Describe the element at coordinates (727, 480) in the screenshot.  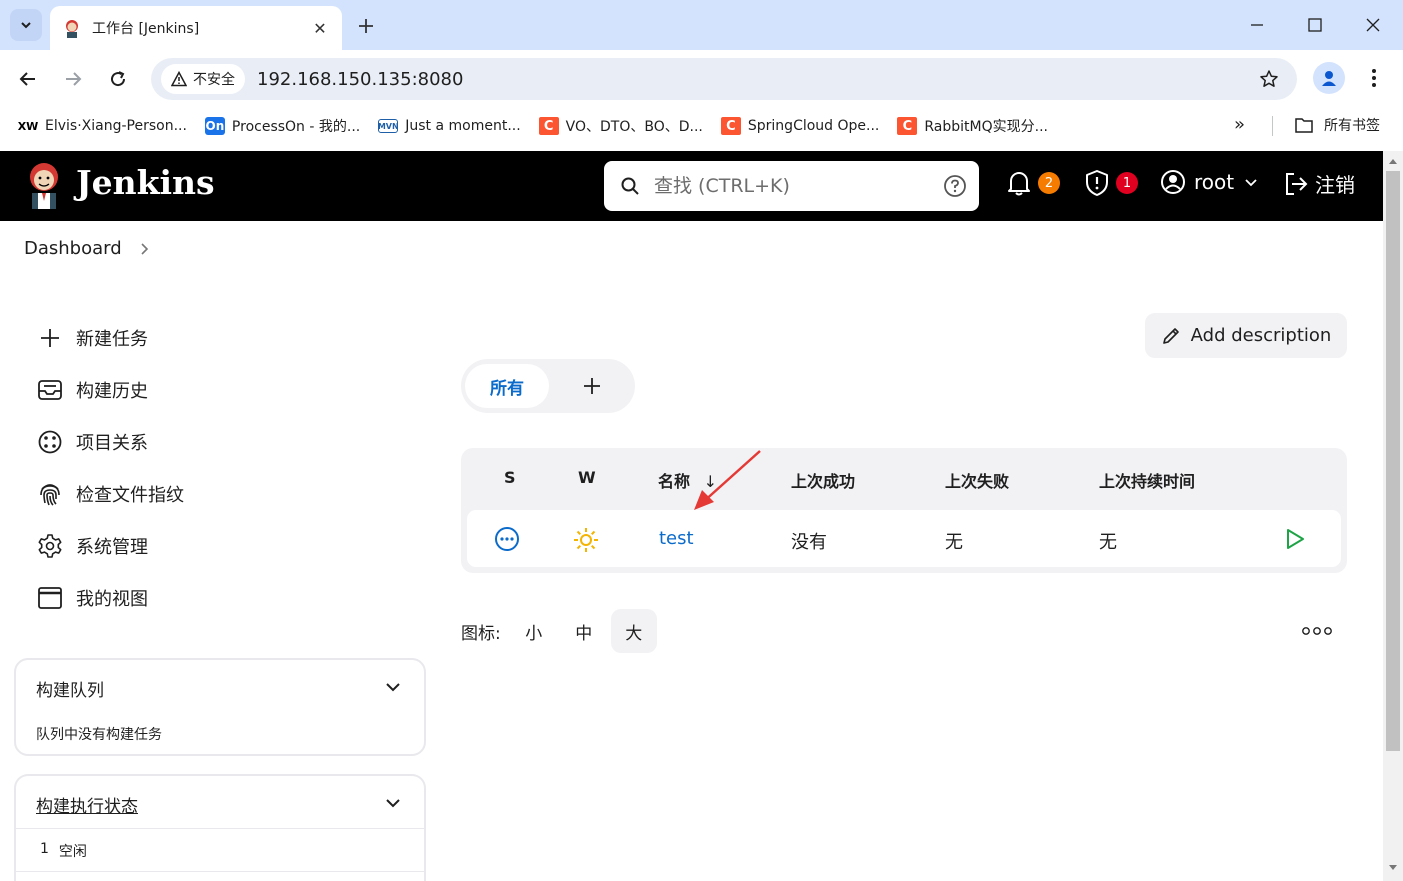
I see `annotation-arrow-icon` at that location.